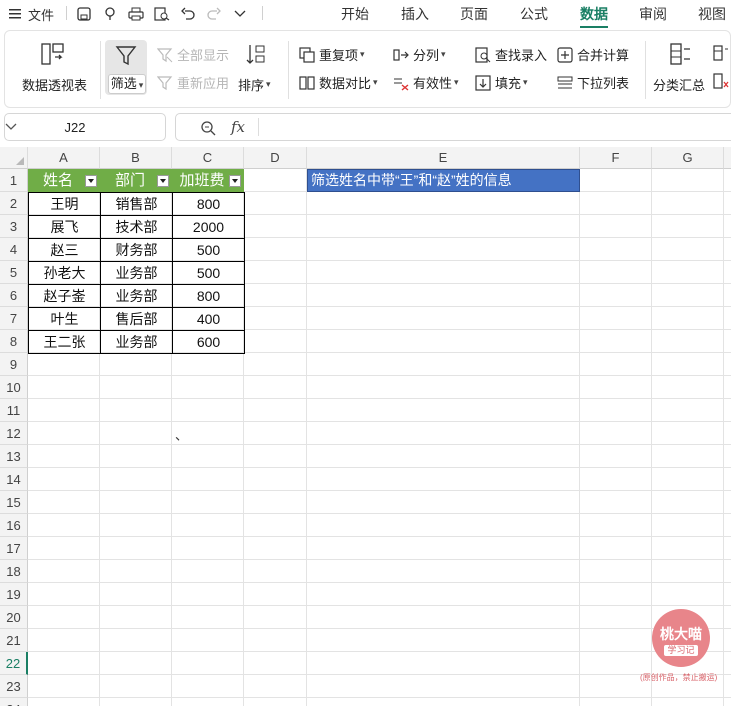 This screenshot has height=706, width=731. I want to click on tab-review: 审阅, so click(653, 14).